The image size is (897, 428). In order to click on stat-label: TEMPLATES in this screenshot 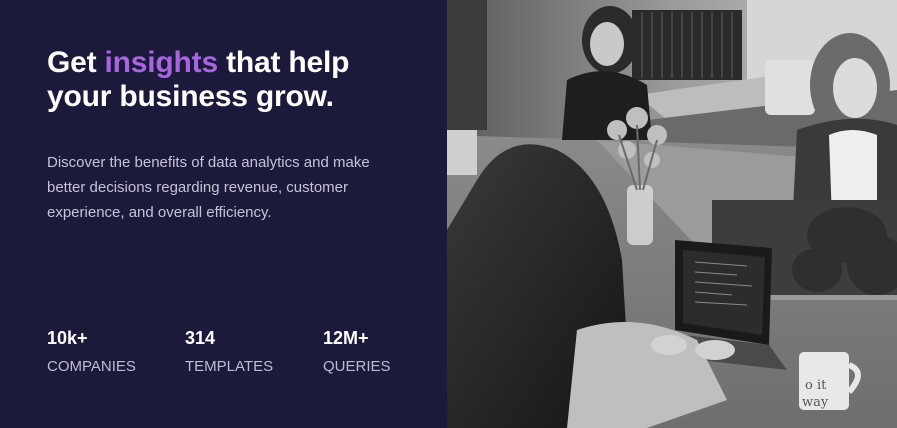, I will do `click(229, 366)`.